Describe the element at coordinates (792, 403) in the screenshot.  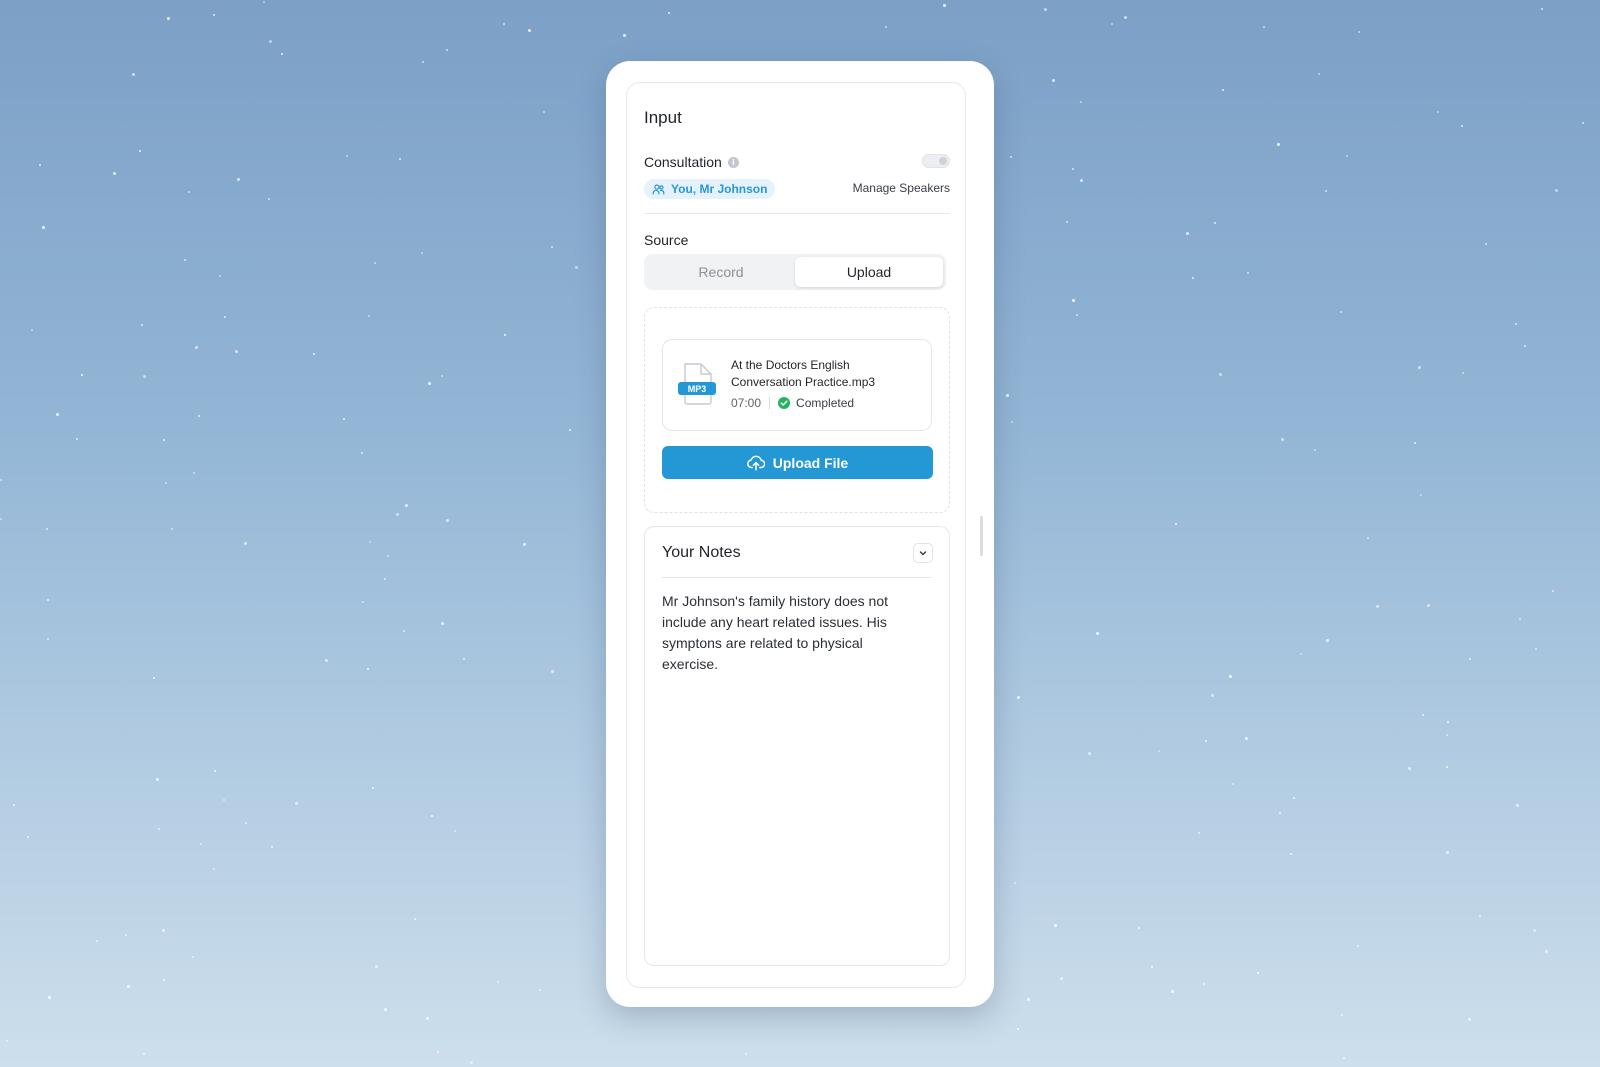
I see `file-meta: 07:00 Completed` at that location.